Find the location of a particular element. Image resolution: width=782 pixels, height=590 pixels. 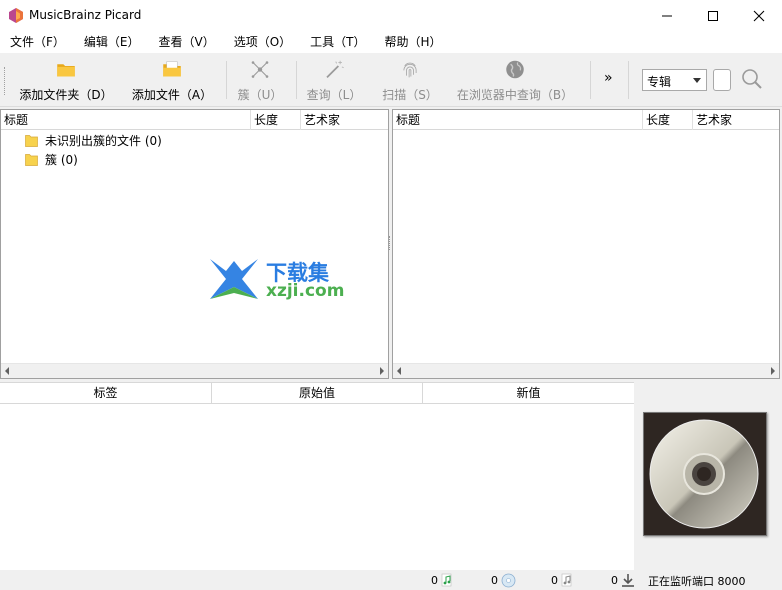

maximize-icon is located at coordinates (713, 15).